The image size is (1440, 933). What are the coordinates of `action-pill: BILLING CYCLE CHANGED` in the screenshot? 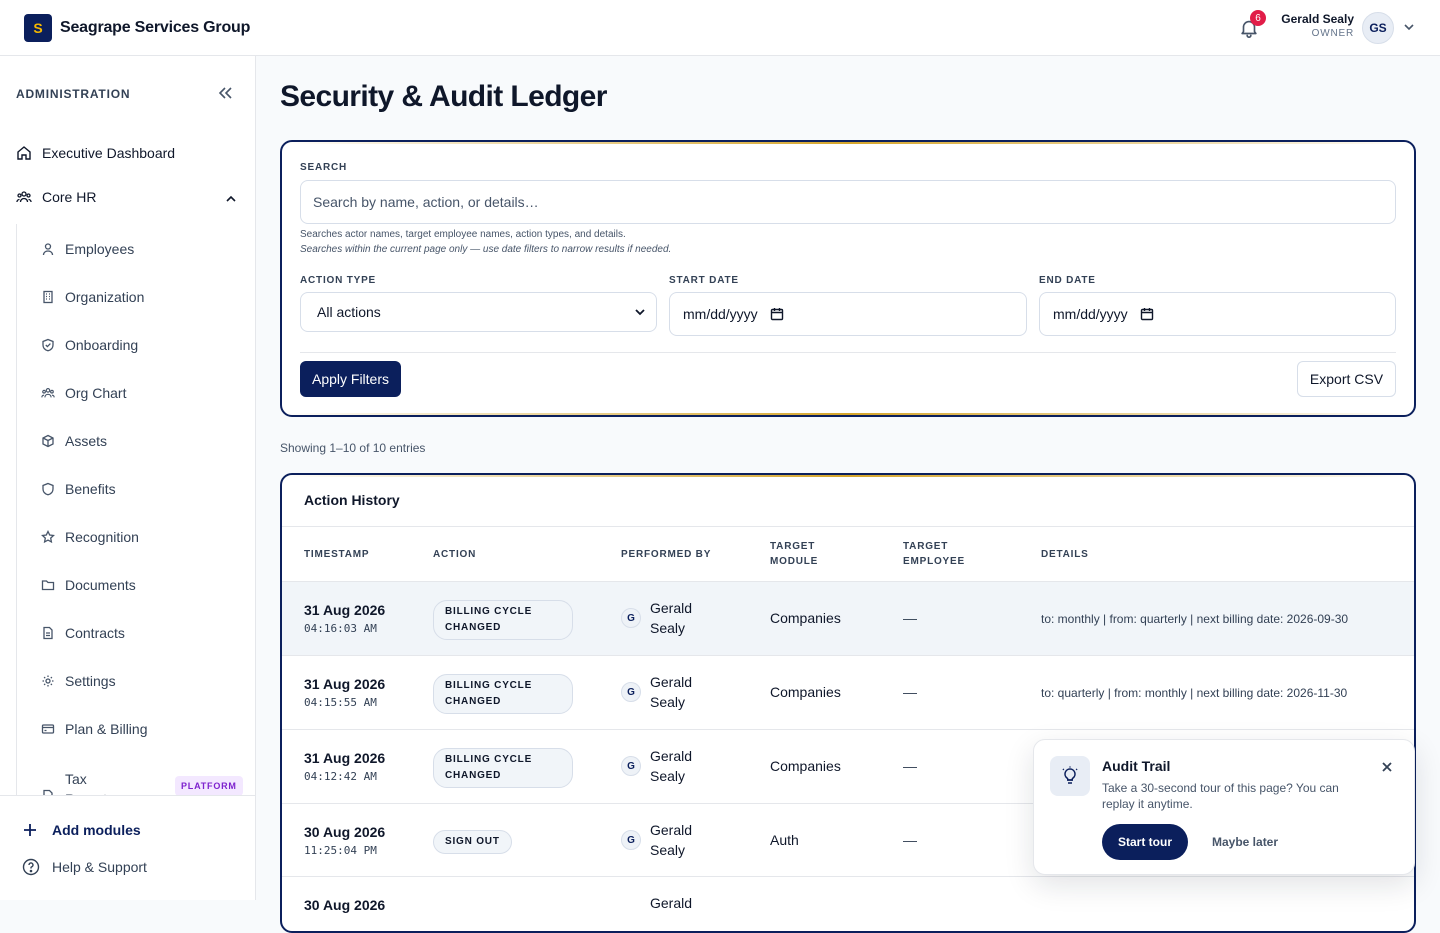 It's located at (503, 768).